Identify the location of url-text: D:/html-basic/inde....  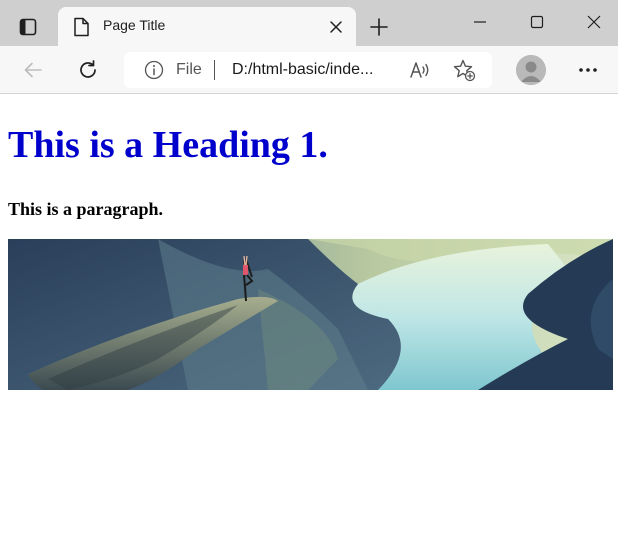
(312, 70).